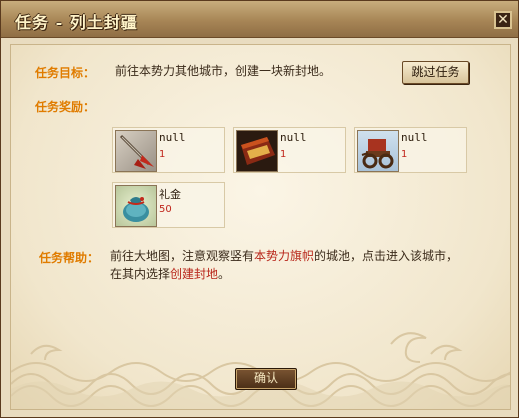  I want to click on war-chariot-icon, so click(378, 151).